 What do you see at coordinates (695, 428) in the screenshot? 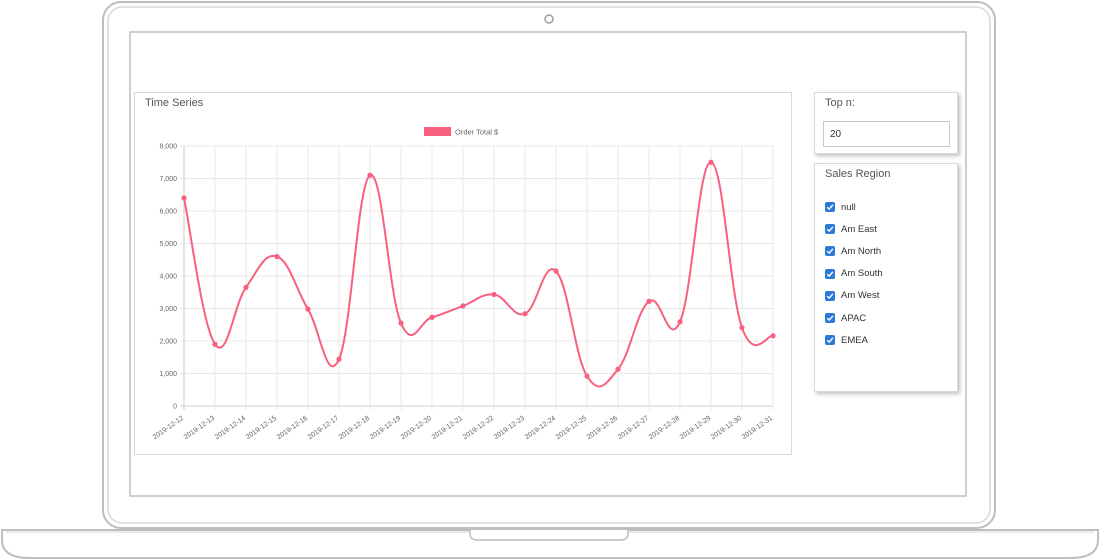
I see `x-tick-label: 2019-12-29` at bounding box center [695, 428].